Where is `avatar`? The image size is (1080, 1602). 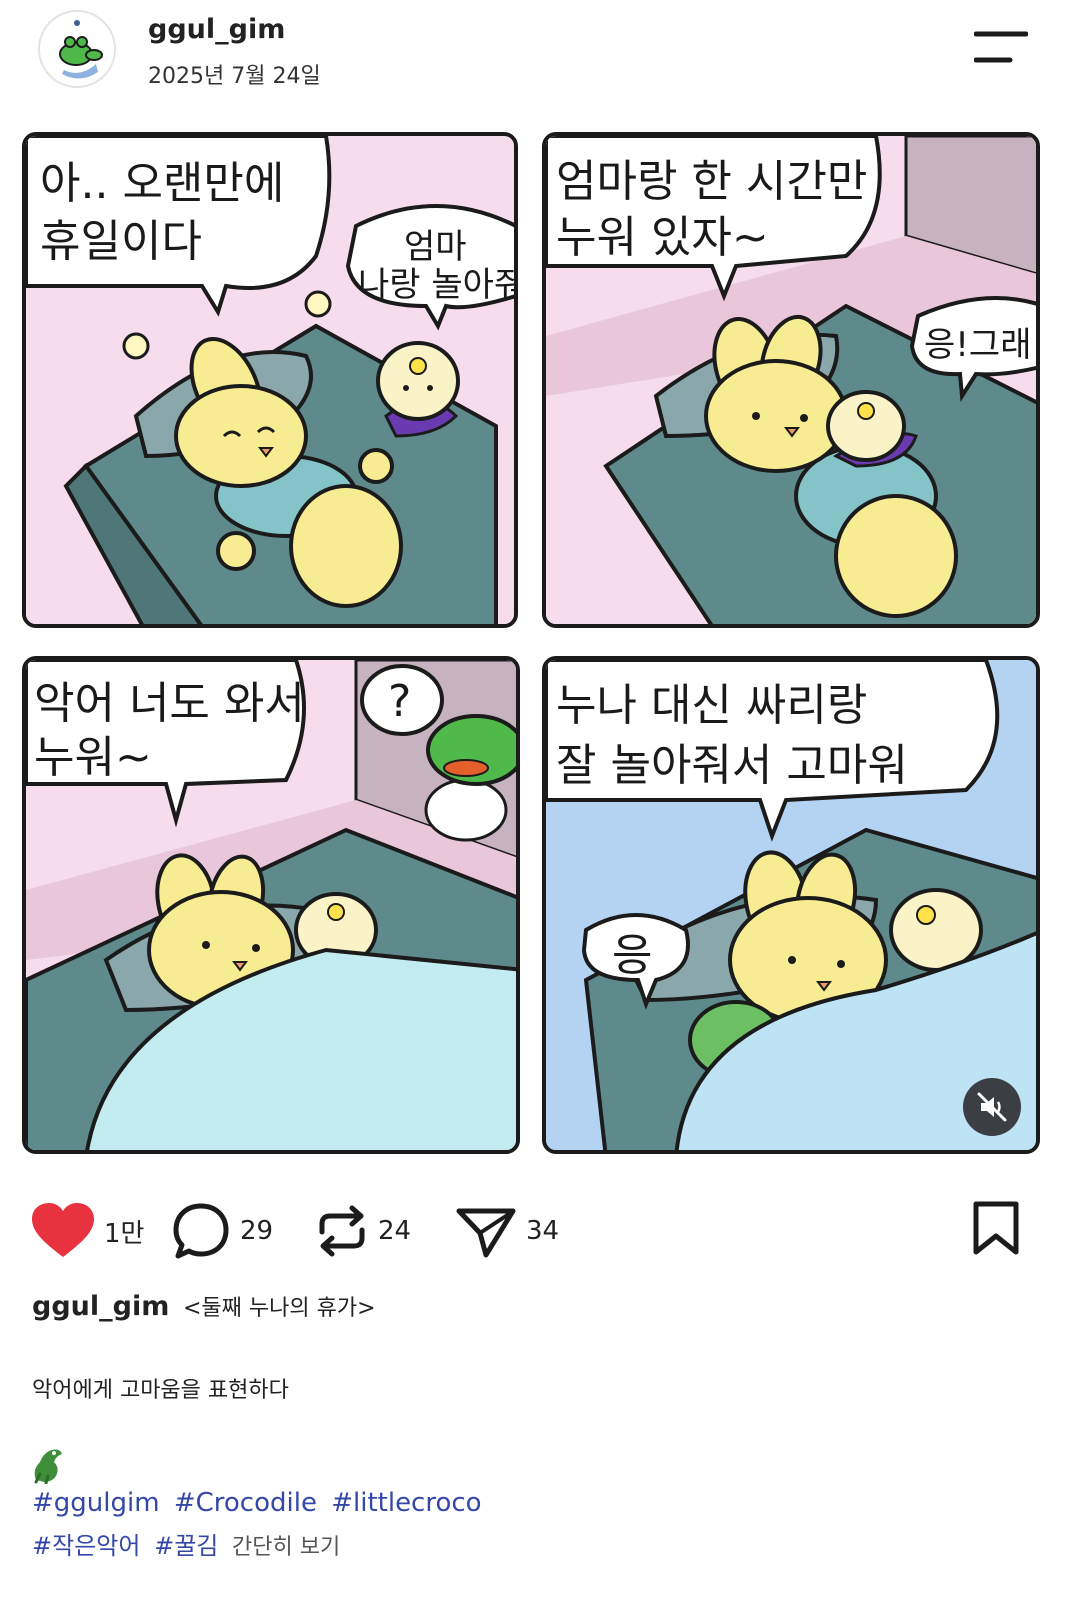 avatar is located at coordinates (77, 49).